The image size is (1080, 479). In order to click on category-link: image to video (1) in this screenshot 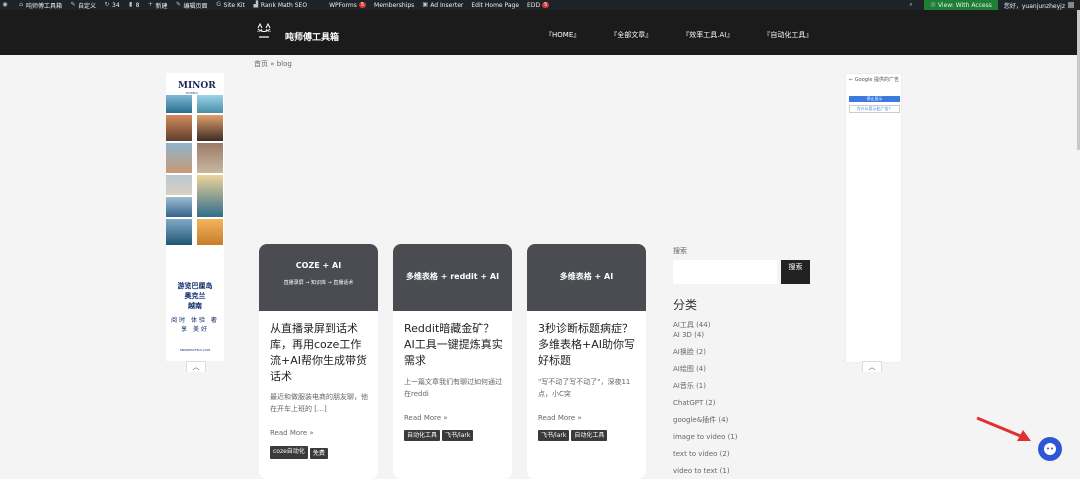, I will do `click(705, 437)`.